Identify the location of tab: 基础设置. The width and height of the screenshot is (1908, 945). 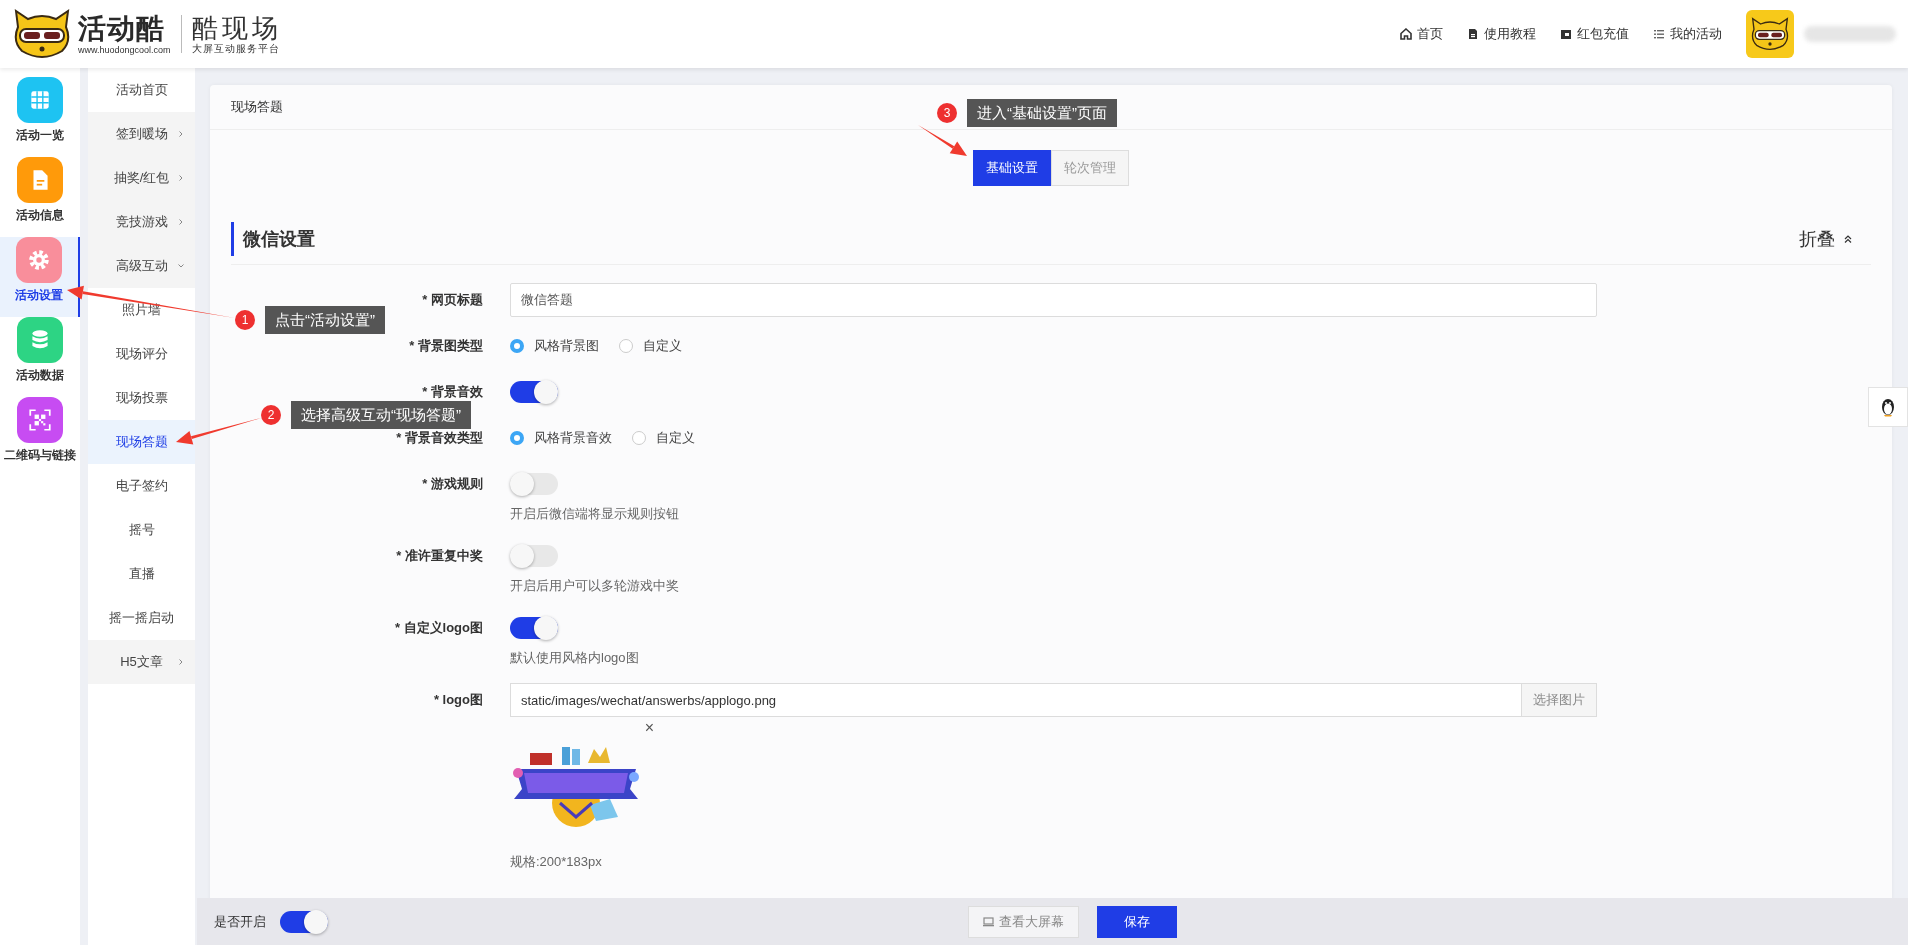
(1012, 168).